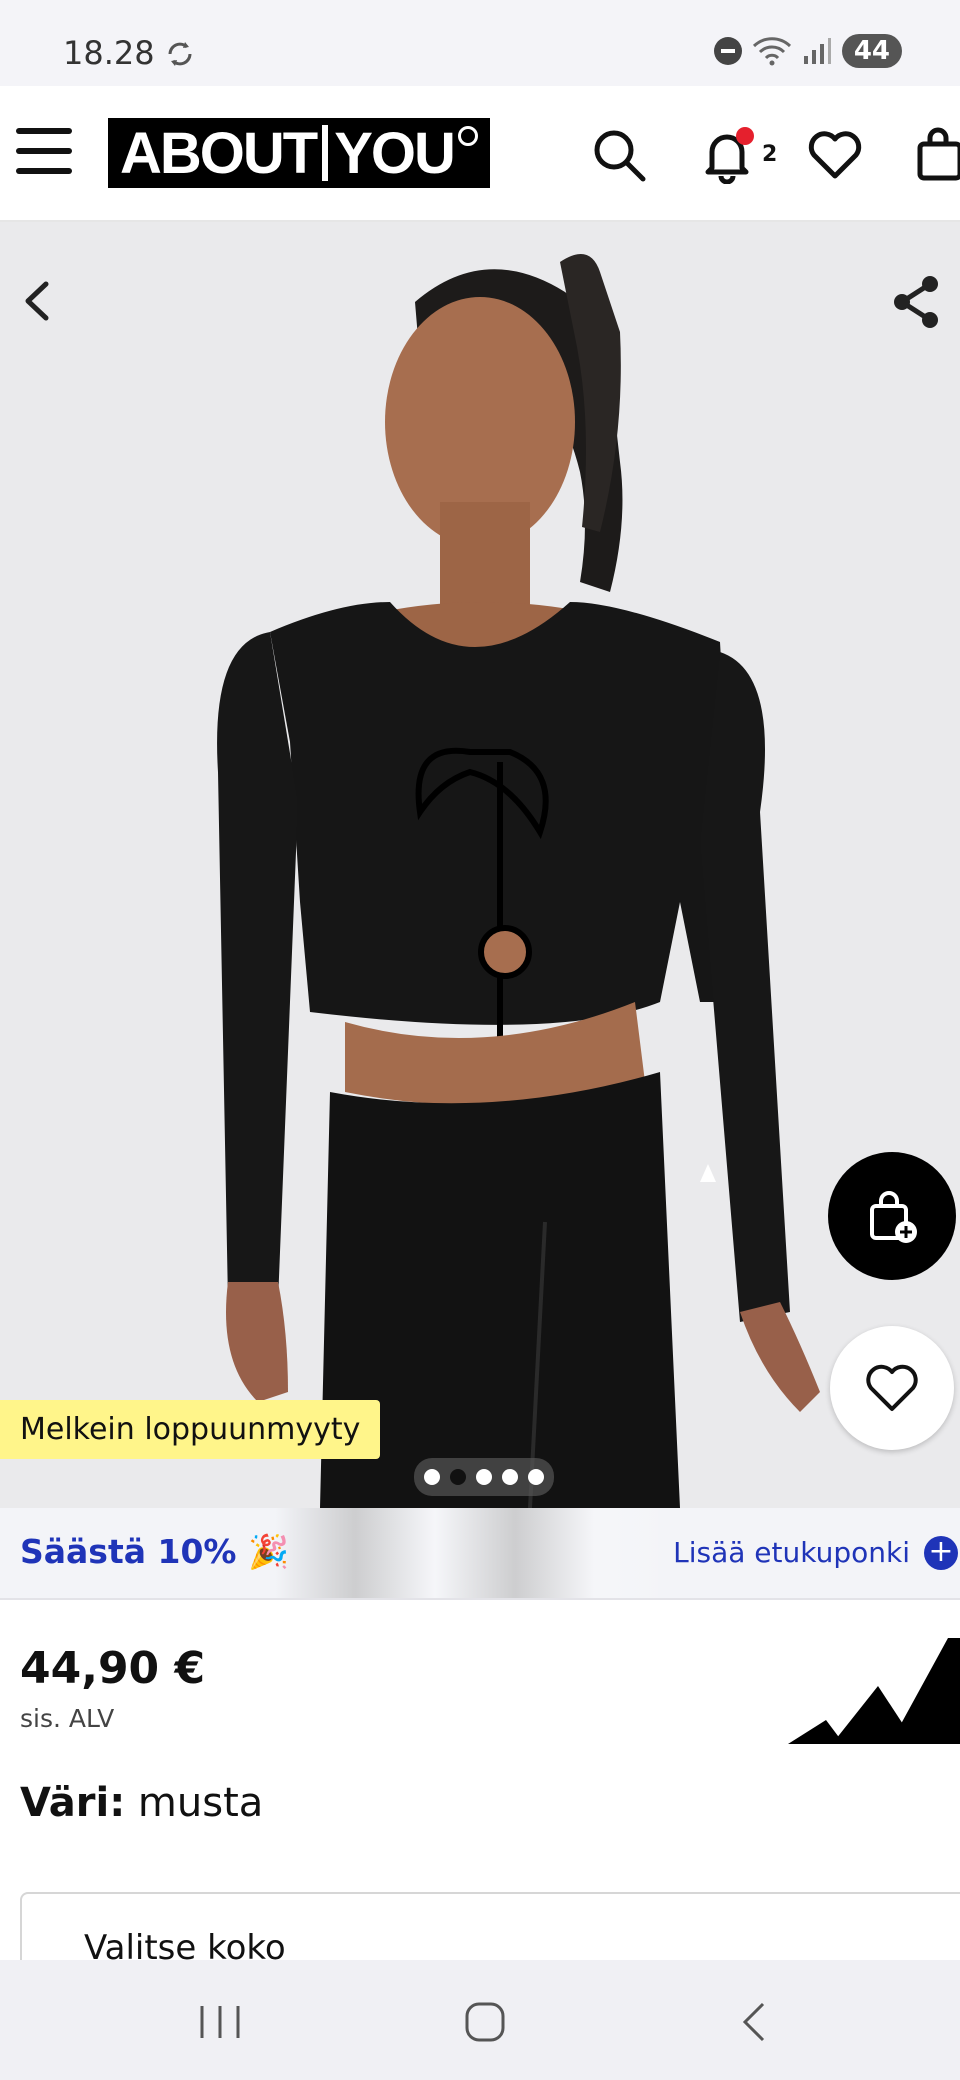 The image size is (960, 2080). I want to click on add-coupon-link: Lisää etukuponki, so click(791, 1552).